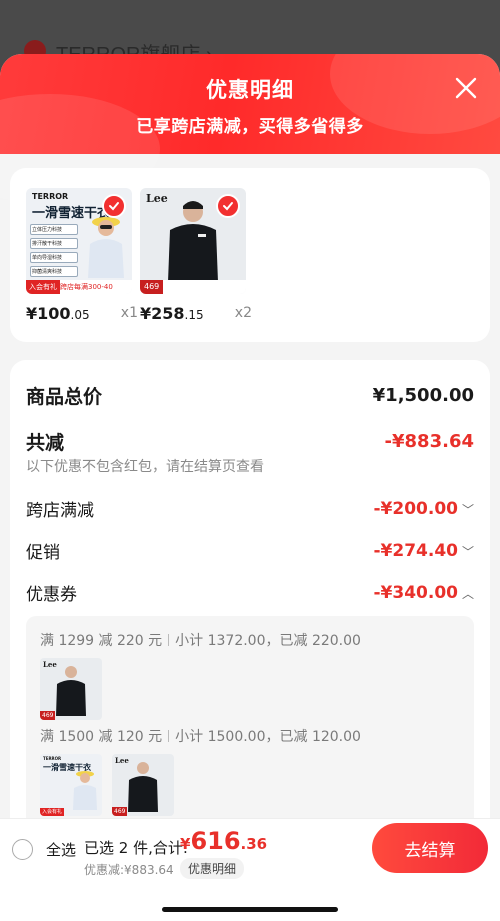  Describe the element at coordinates (43, 287) in the screenshot. I see `promo-tag: 入会有礼` at that location.